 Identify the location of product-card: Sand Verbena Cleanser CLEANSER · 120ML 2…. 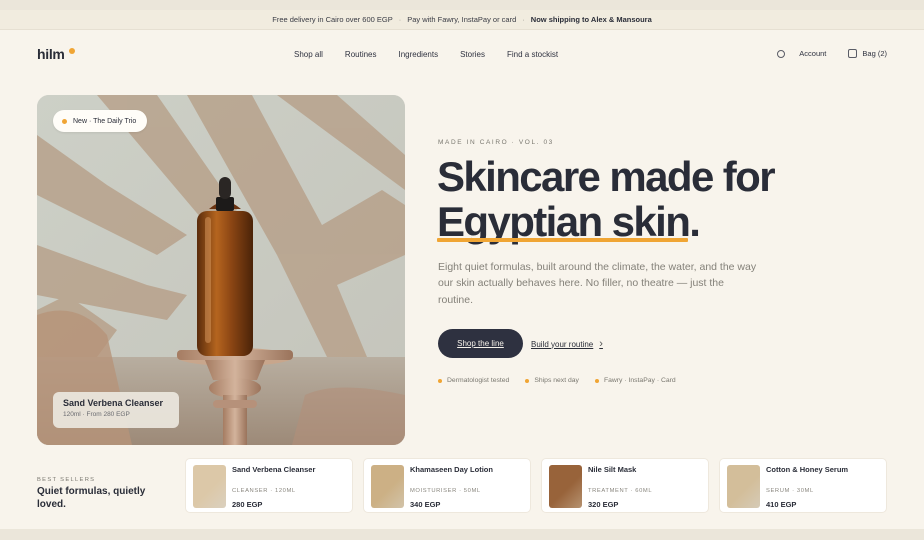
(269, 485).